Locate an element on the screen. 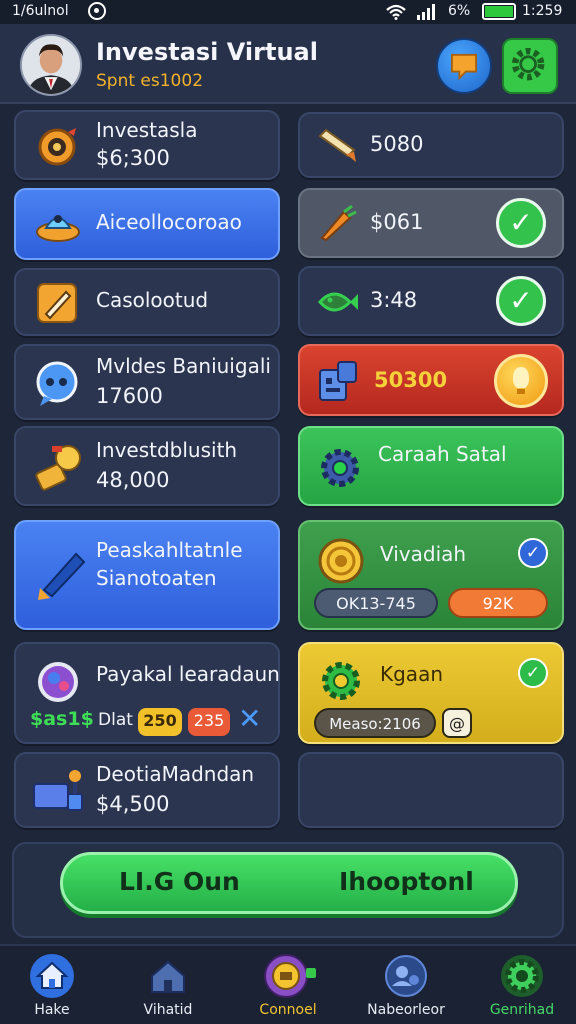 This screenshot has width=576, height=1024. investment-card-2: Aiceollocoroao is located at coordinates (147, 224).